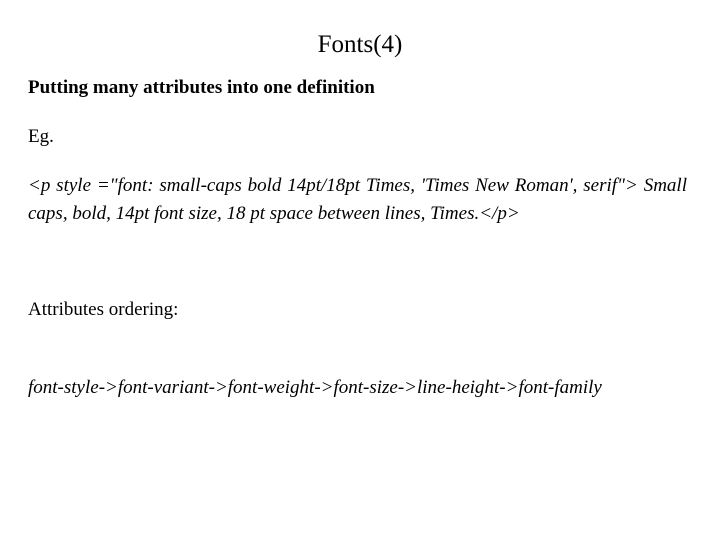 The width and height of the screenshot is (720, 540). Describe the element at coordinates (41, 136) in the screenshot. I see `example-label: Eg.` at that location.